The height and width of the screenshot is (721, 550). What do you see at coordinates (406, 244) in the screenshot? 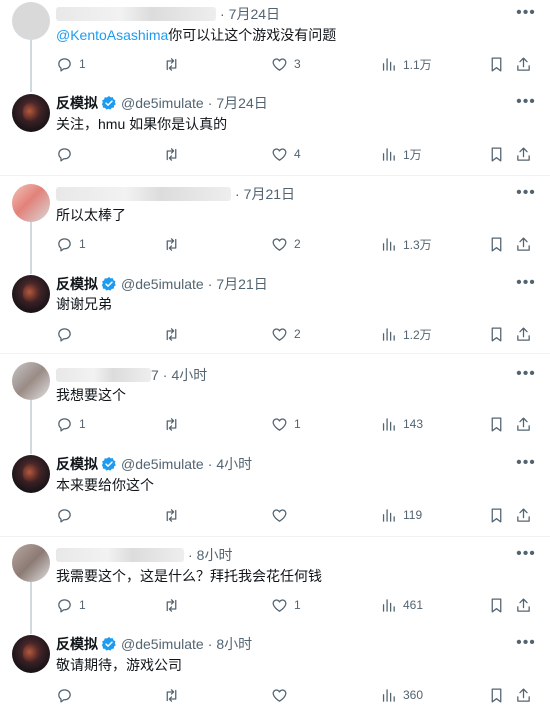
I see `views-button: 1.3万` at bounding box center [406, 244].